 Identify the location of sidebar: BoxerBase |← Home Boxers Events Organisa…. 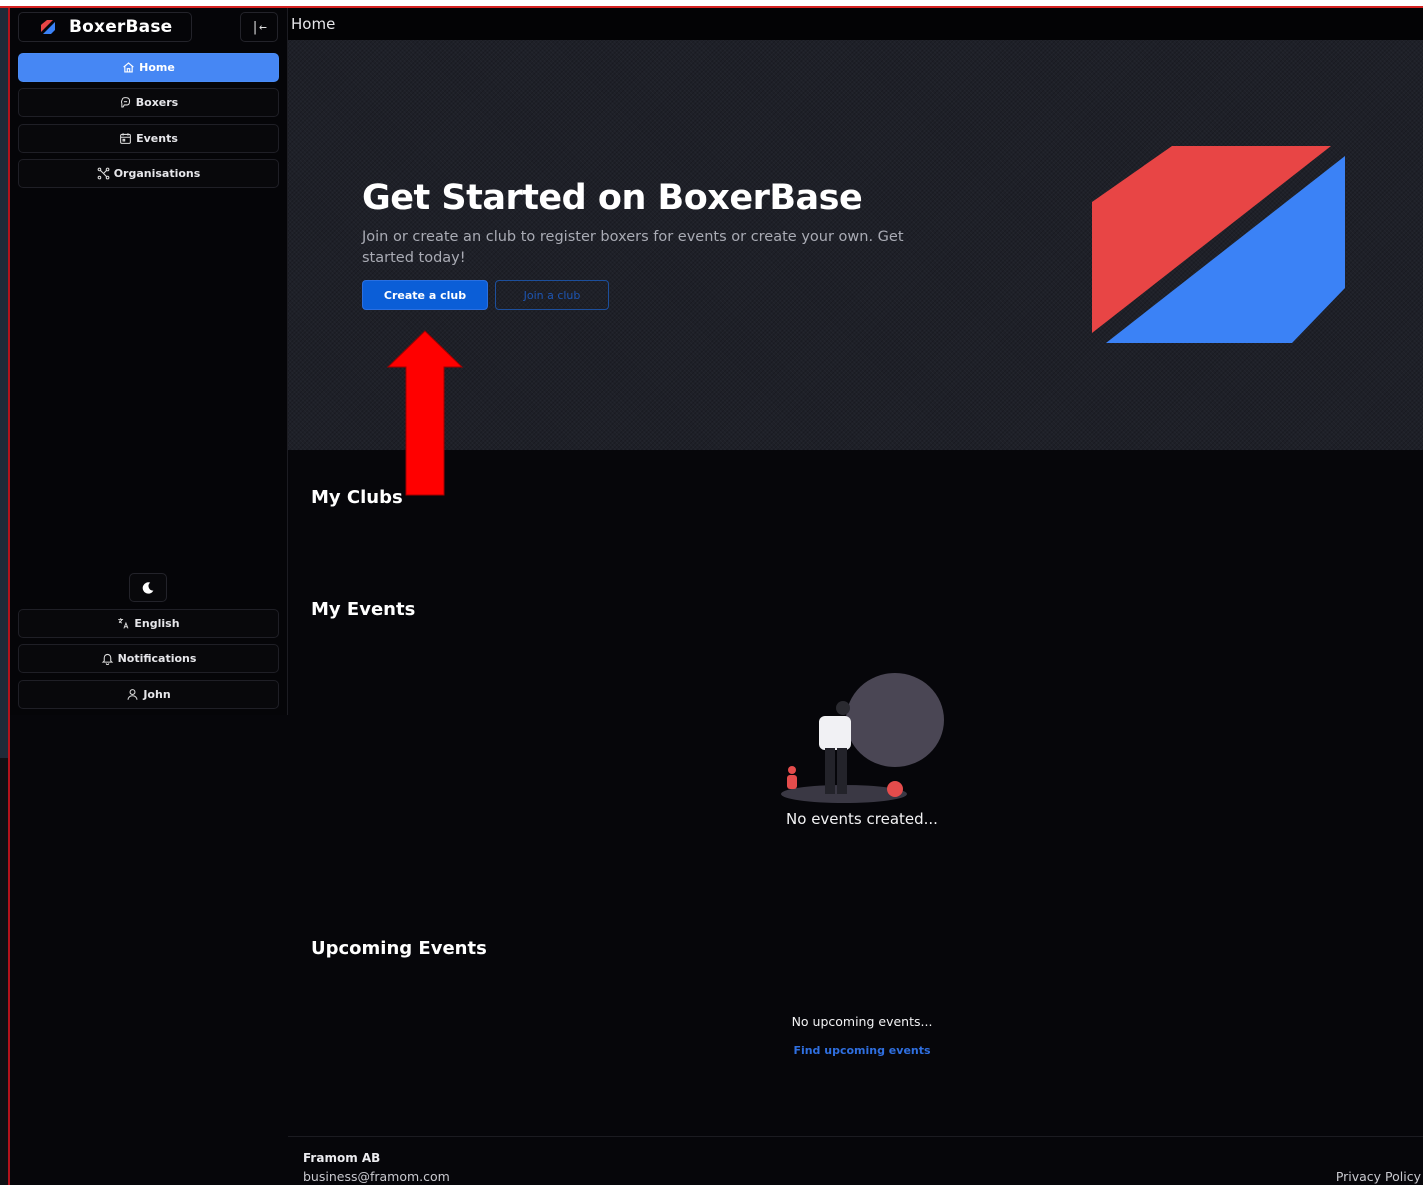
(149, 361).